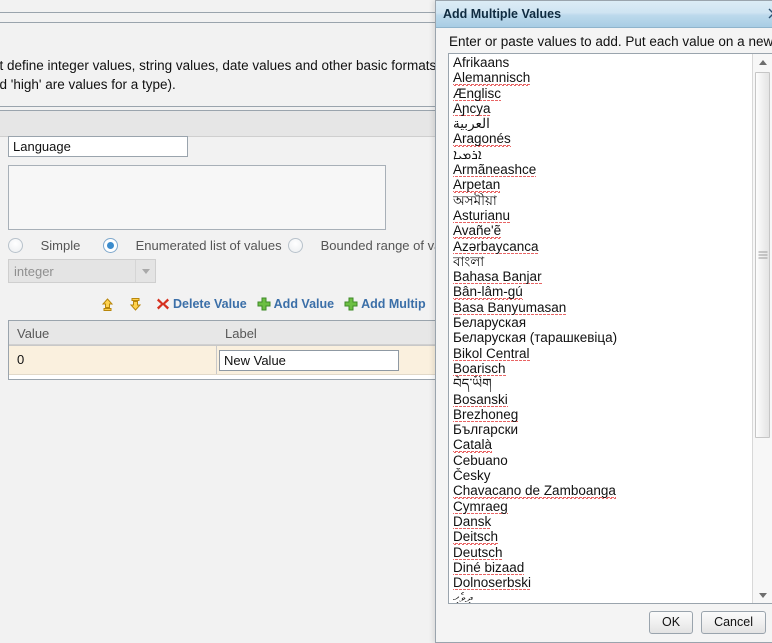  What do you see at coordinates (602, 460) in the screenshot?
I see `textarea-line: Cebuano` at bounding box center [602, 460].